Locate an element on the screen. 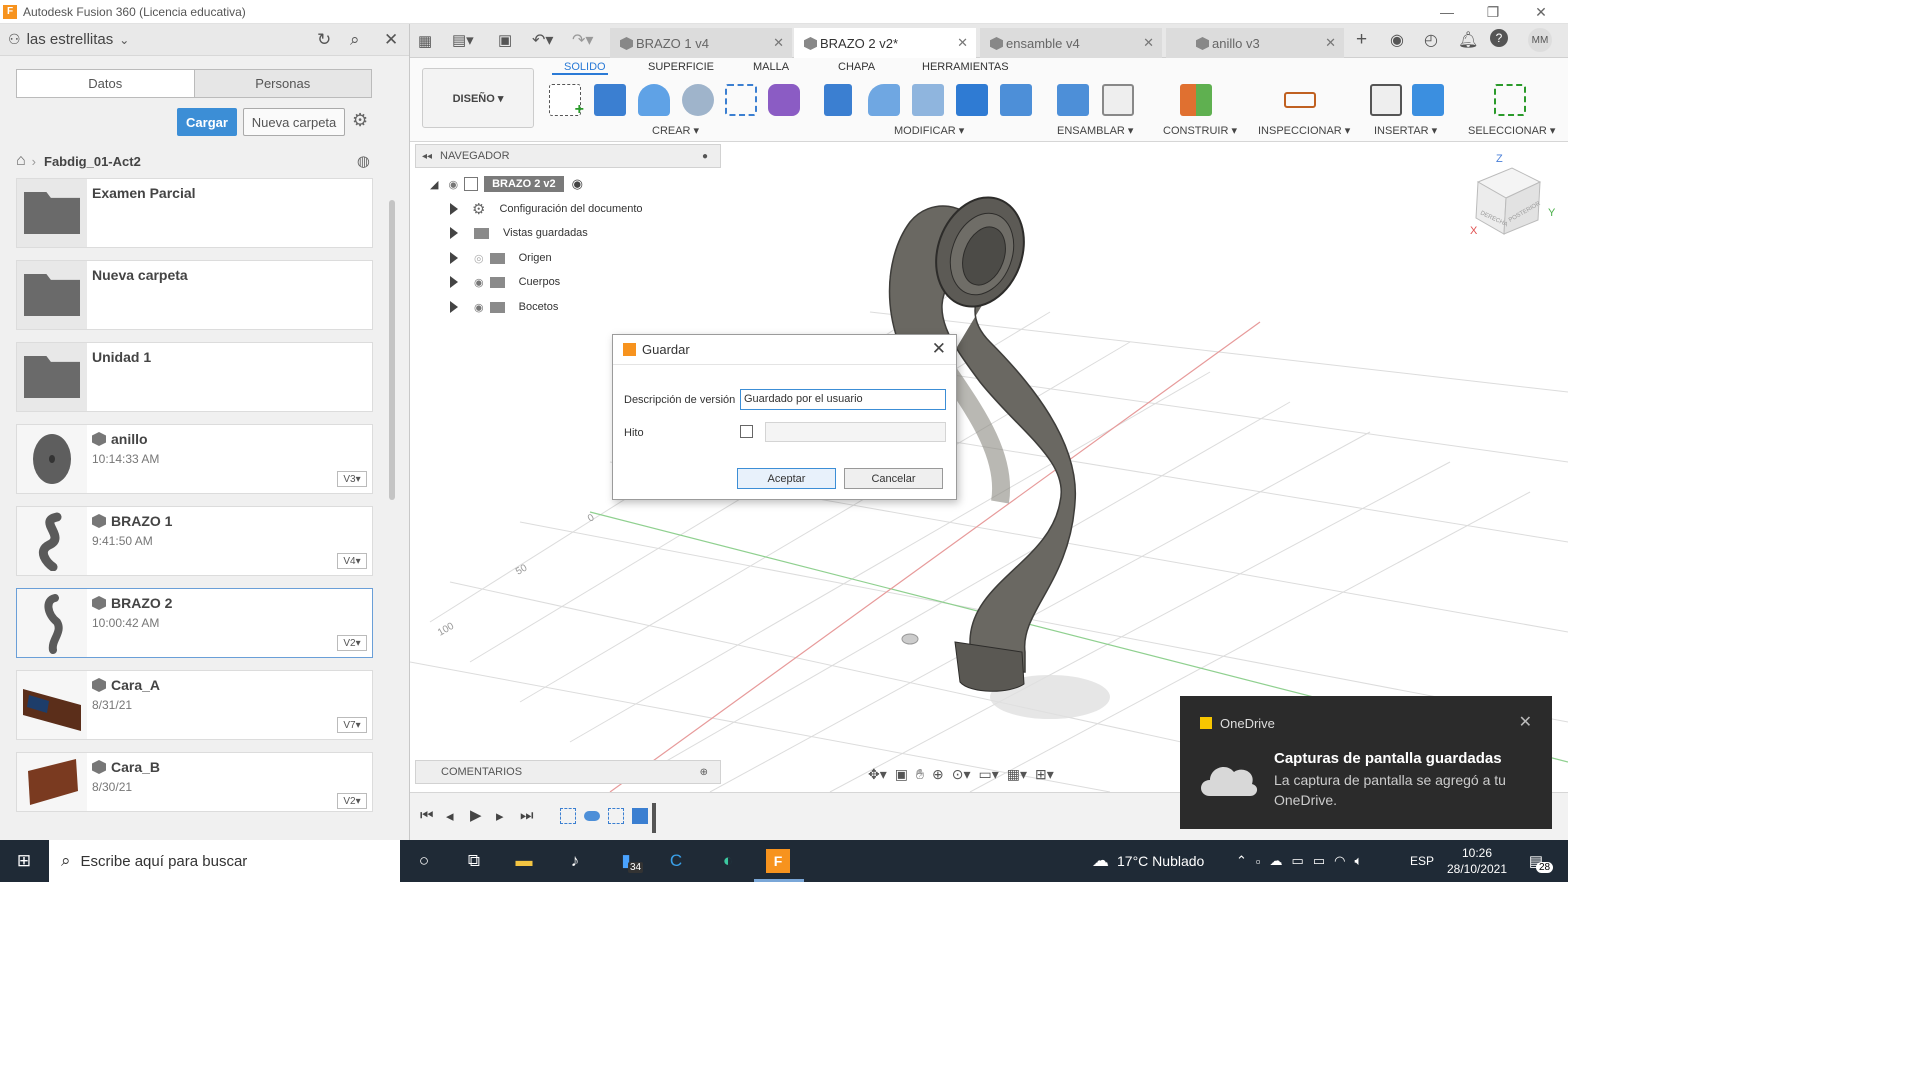  notifications-icon: 🔔︎ is located at coordinates (1468, 40).